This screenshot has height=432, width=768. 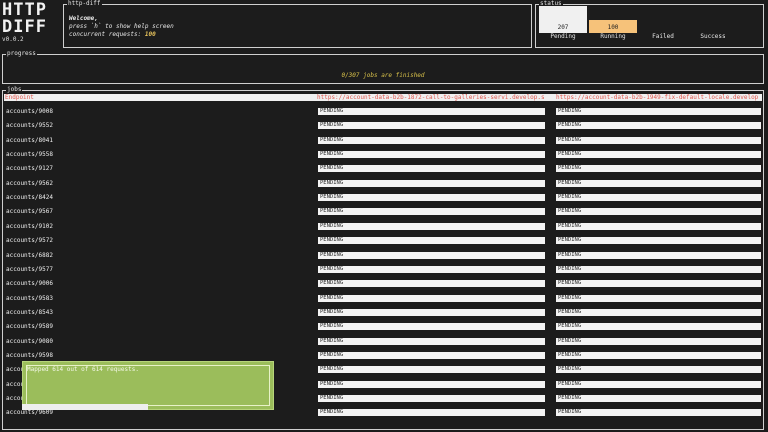 I want to click on endpoint-cell: accounts/9567, so click(x=29, y=212).